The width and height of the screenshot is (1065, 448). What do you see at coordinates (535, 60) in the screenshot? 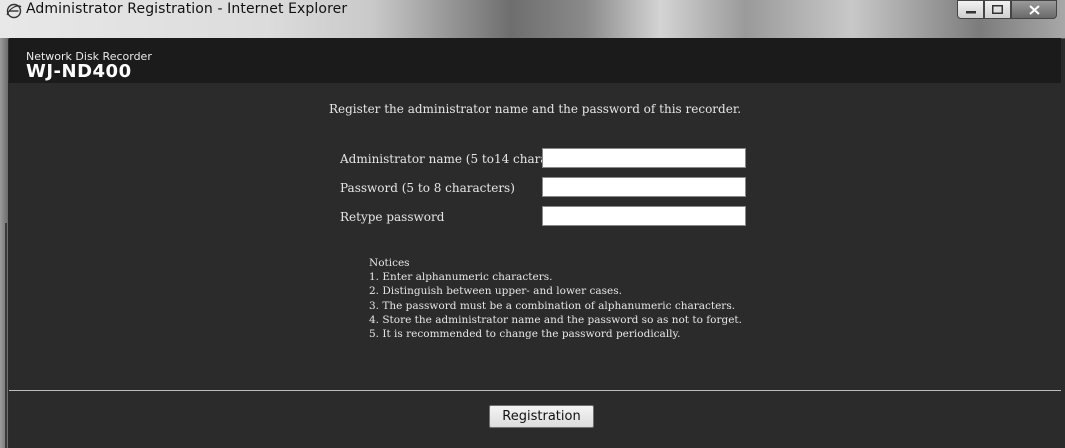
I see `page-header: Network Disk Recorder WJ-ND400` at bounding box center [535, 60].